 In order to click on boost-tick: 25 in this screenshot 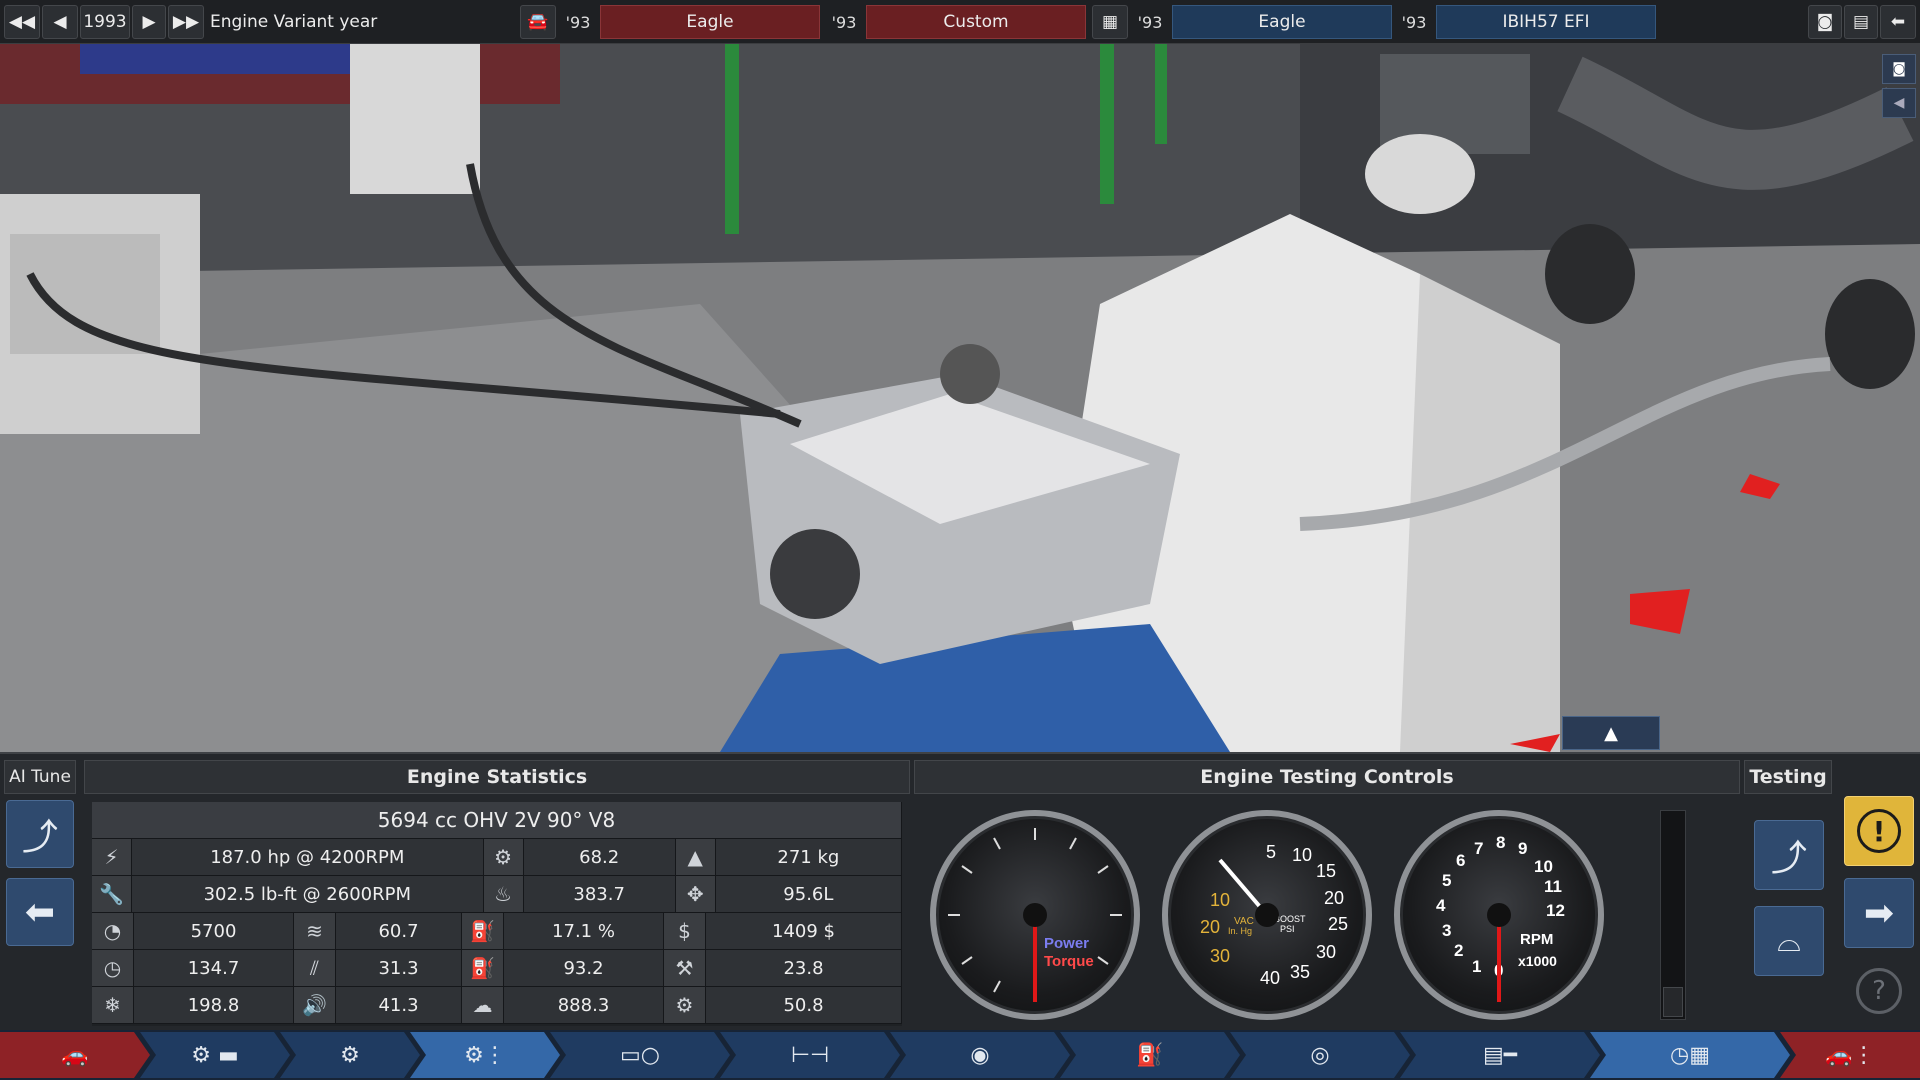, I will do `click(1338, 924)`.